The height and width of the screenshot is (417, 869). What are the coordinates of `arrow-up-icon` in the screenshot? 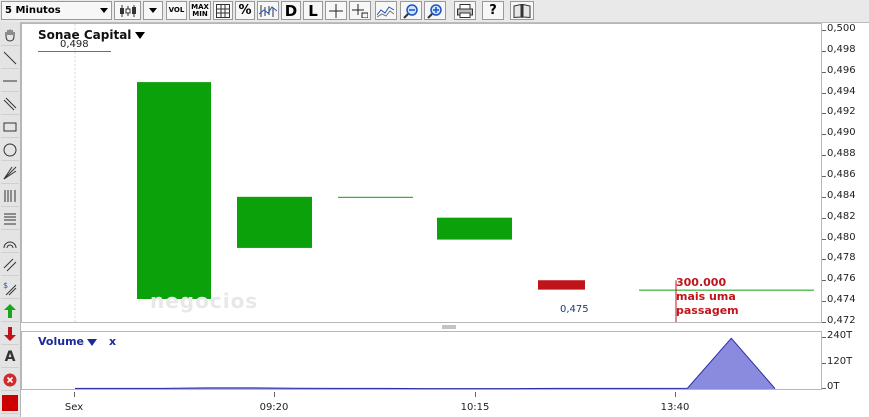 It's located at (10, 310).